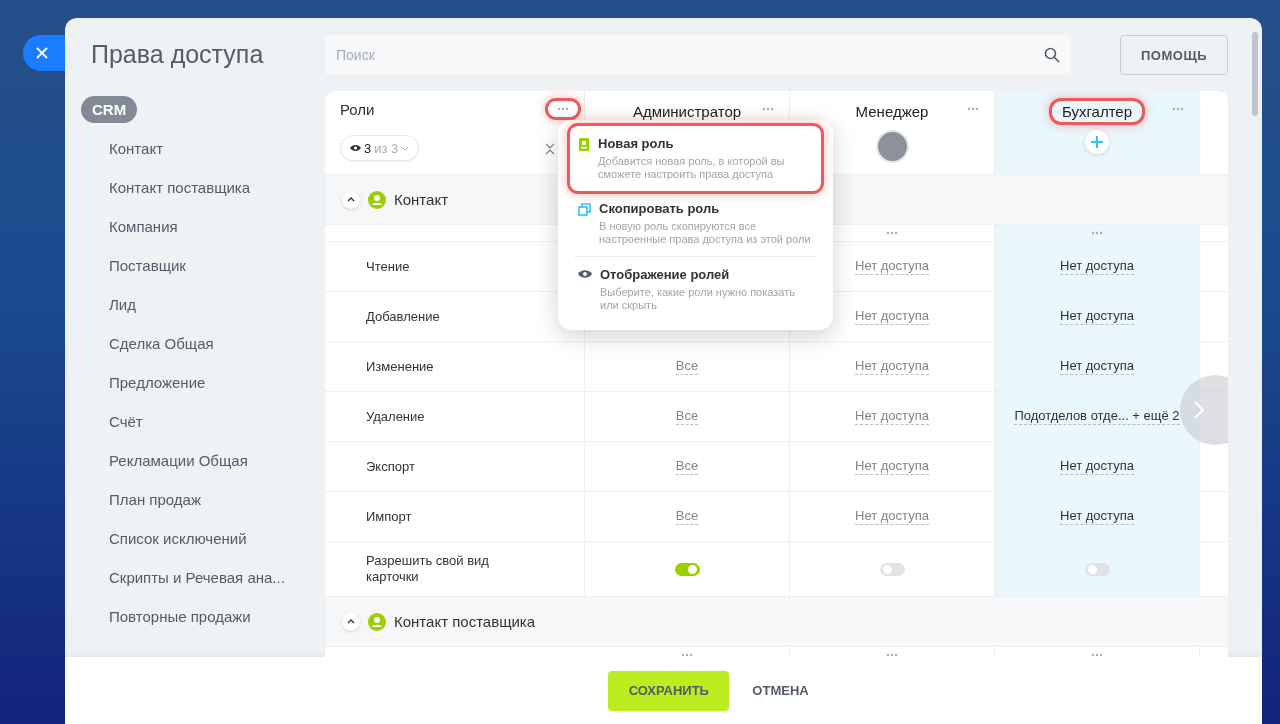 This screenshot has width=1280, height=724. What do you see at coordinates (405, 148) in the screenshot?
I see `caret-icon` at bounding box center [405, 148].